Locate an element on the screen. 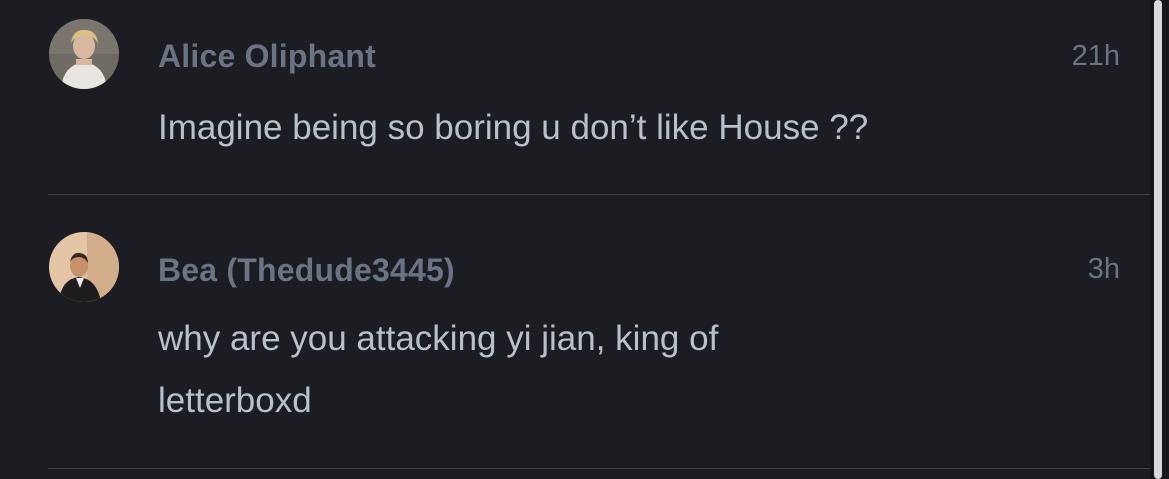 The width and height of the screenshot is (1169, 479). scrollbar is located at coordinates (1159, 239).